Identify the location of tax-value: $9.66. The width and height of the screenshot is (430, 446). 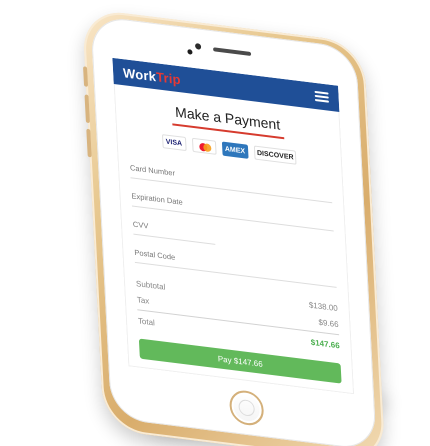
(328, 323).